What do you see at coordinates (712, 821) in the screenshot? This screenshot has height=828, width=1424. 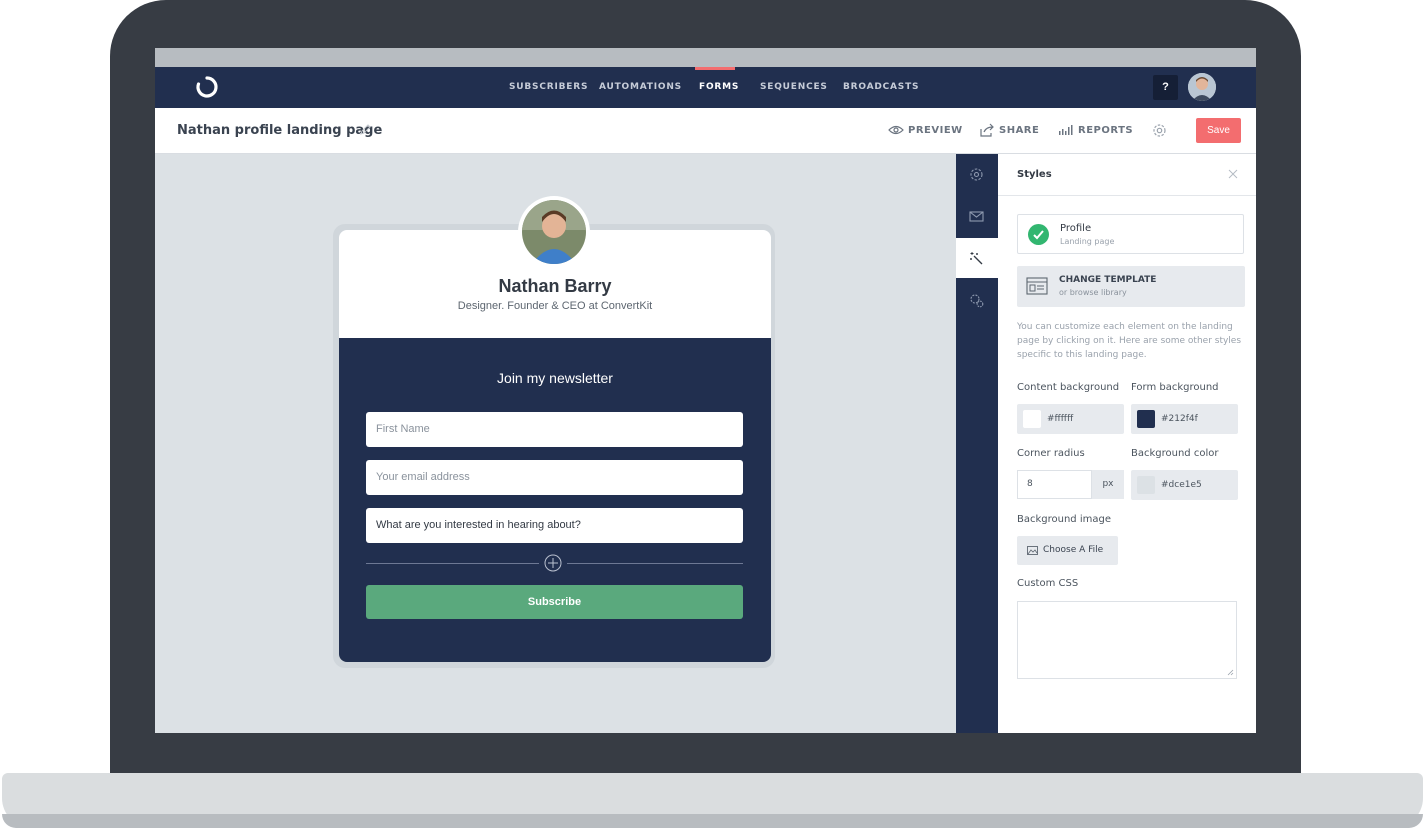 I see `laptop-base-edge` at bounding box center [712, 821].